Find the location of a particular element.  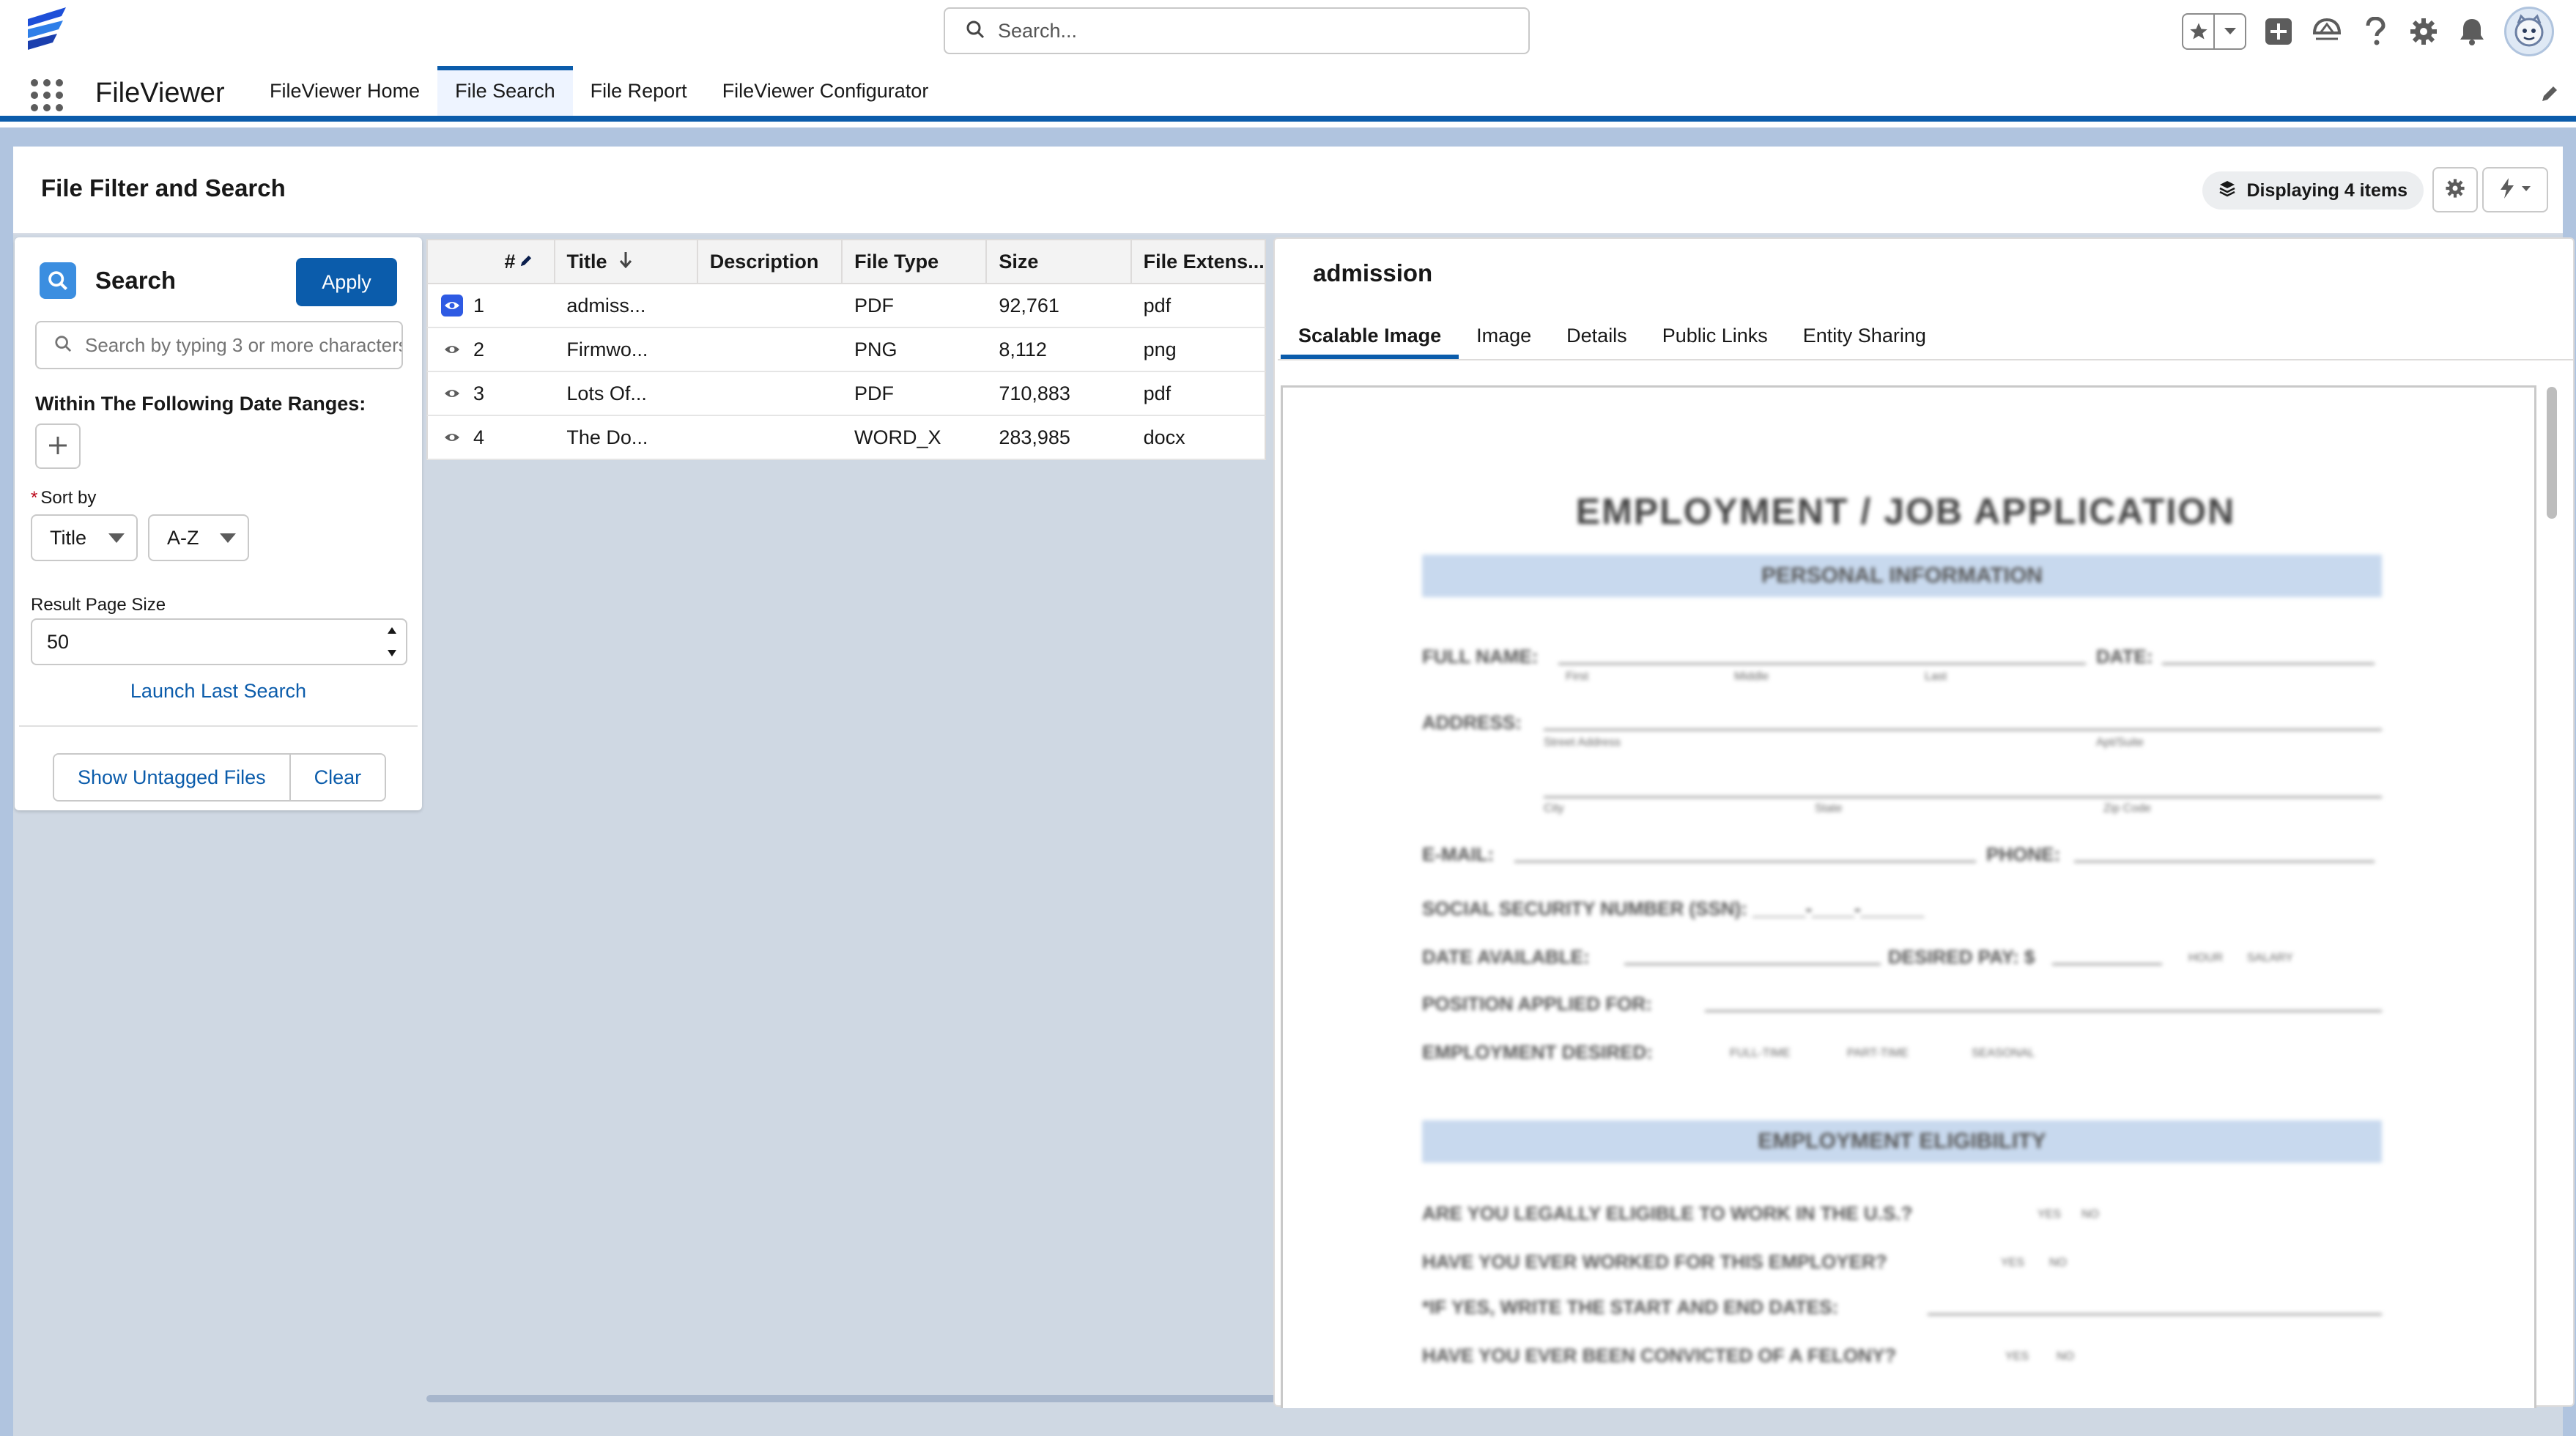

tab-details: Details is located at coordinates (1597, 335).